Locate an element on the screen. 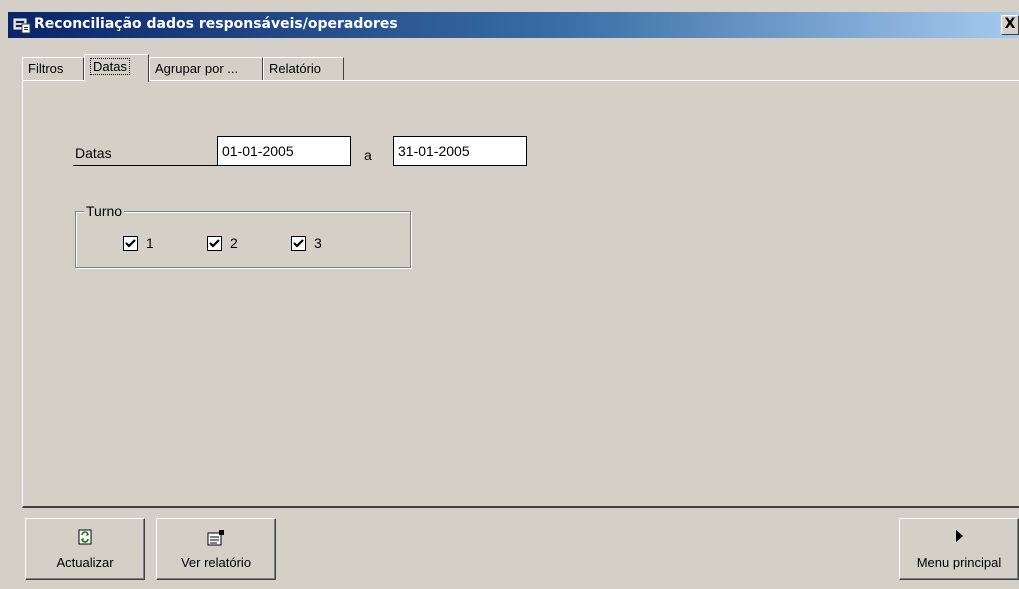  refresh-icon is located at coordinates (85, 537).